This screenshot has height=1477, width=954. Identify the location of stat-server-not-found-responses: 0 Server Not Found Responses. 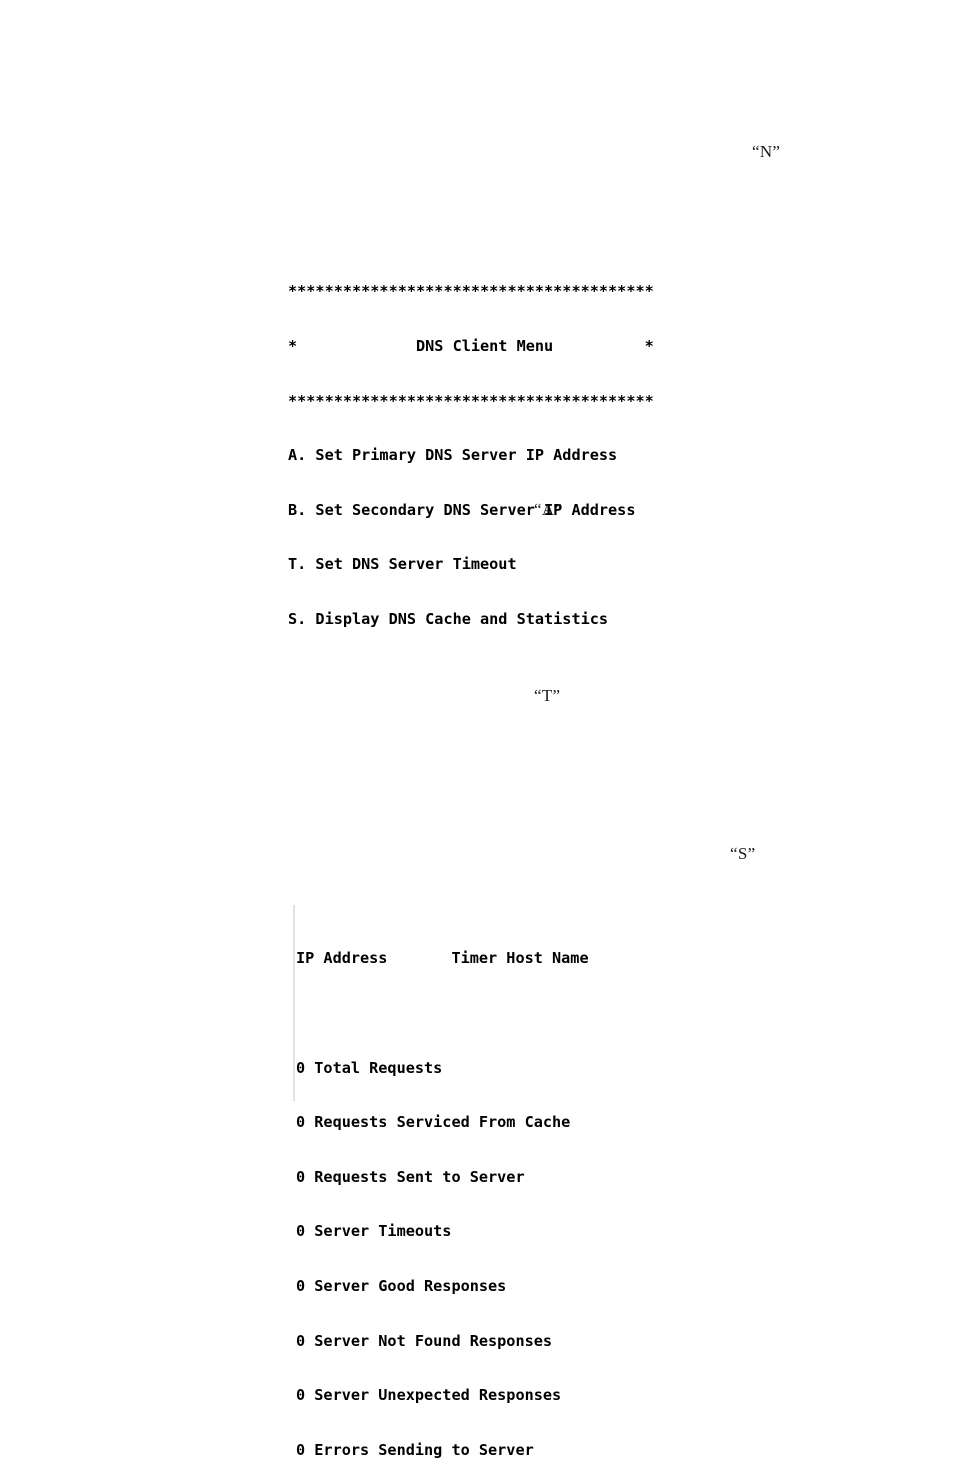
(424, 1340).